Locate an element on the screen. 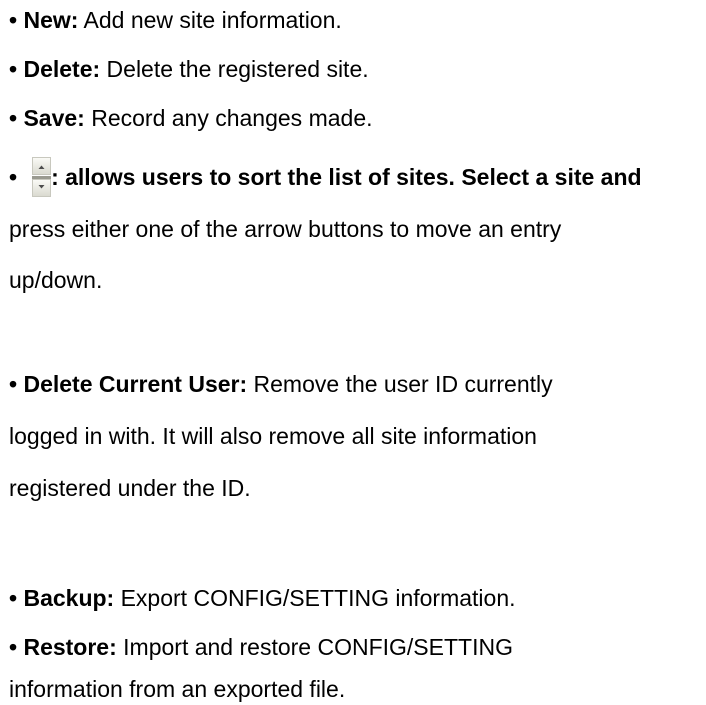  delete-user-line-3: registered under the ID. is located at coordinates (130, 488).